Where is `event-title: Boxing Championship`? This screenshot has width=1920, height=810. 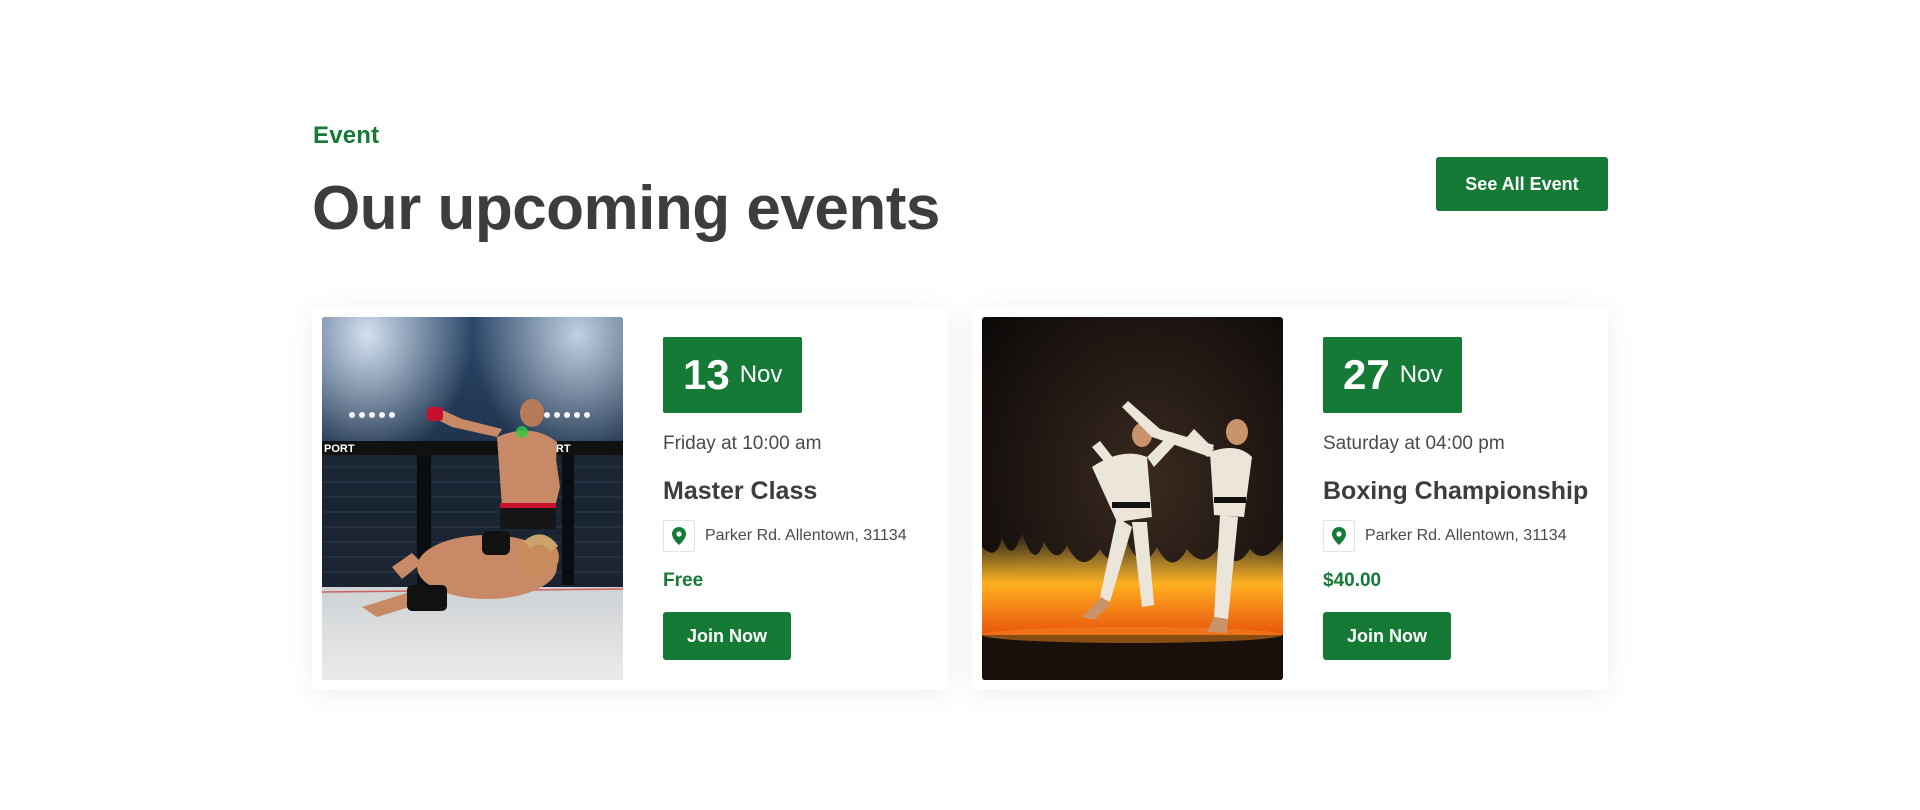
event-title: Boxing Championship is located at coordinates (1458, 491).